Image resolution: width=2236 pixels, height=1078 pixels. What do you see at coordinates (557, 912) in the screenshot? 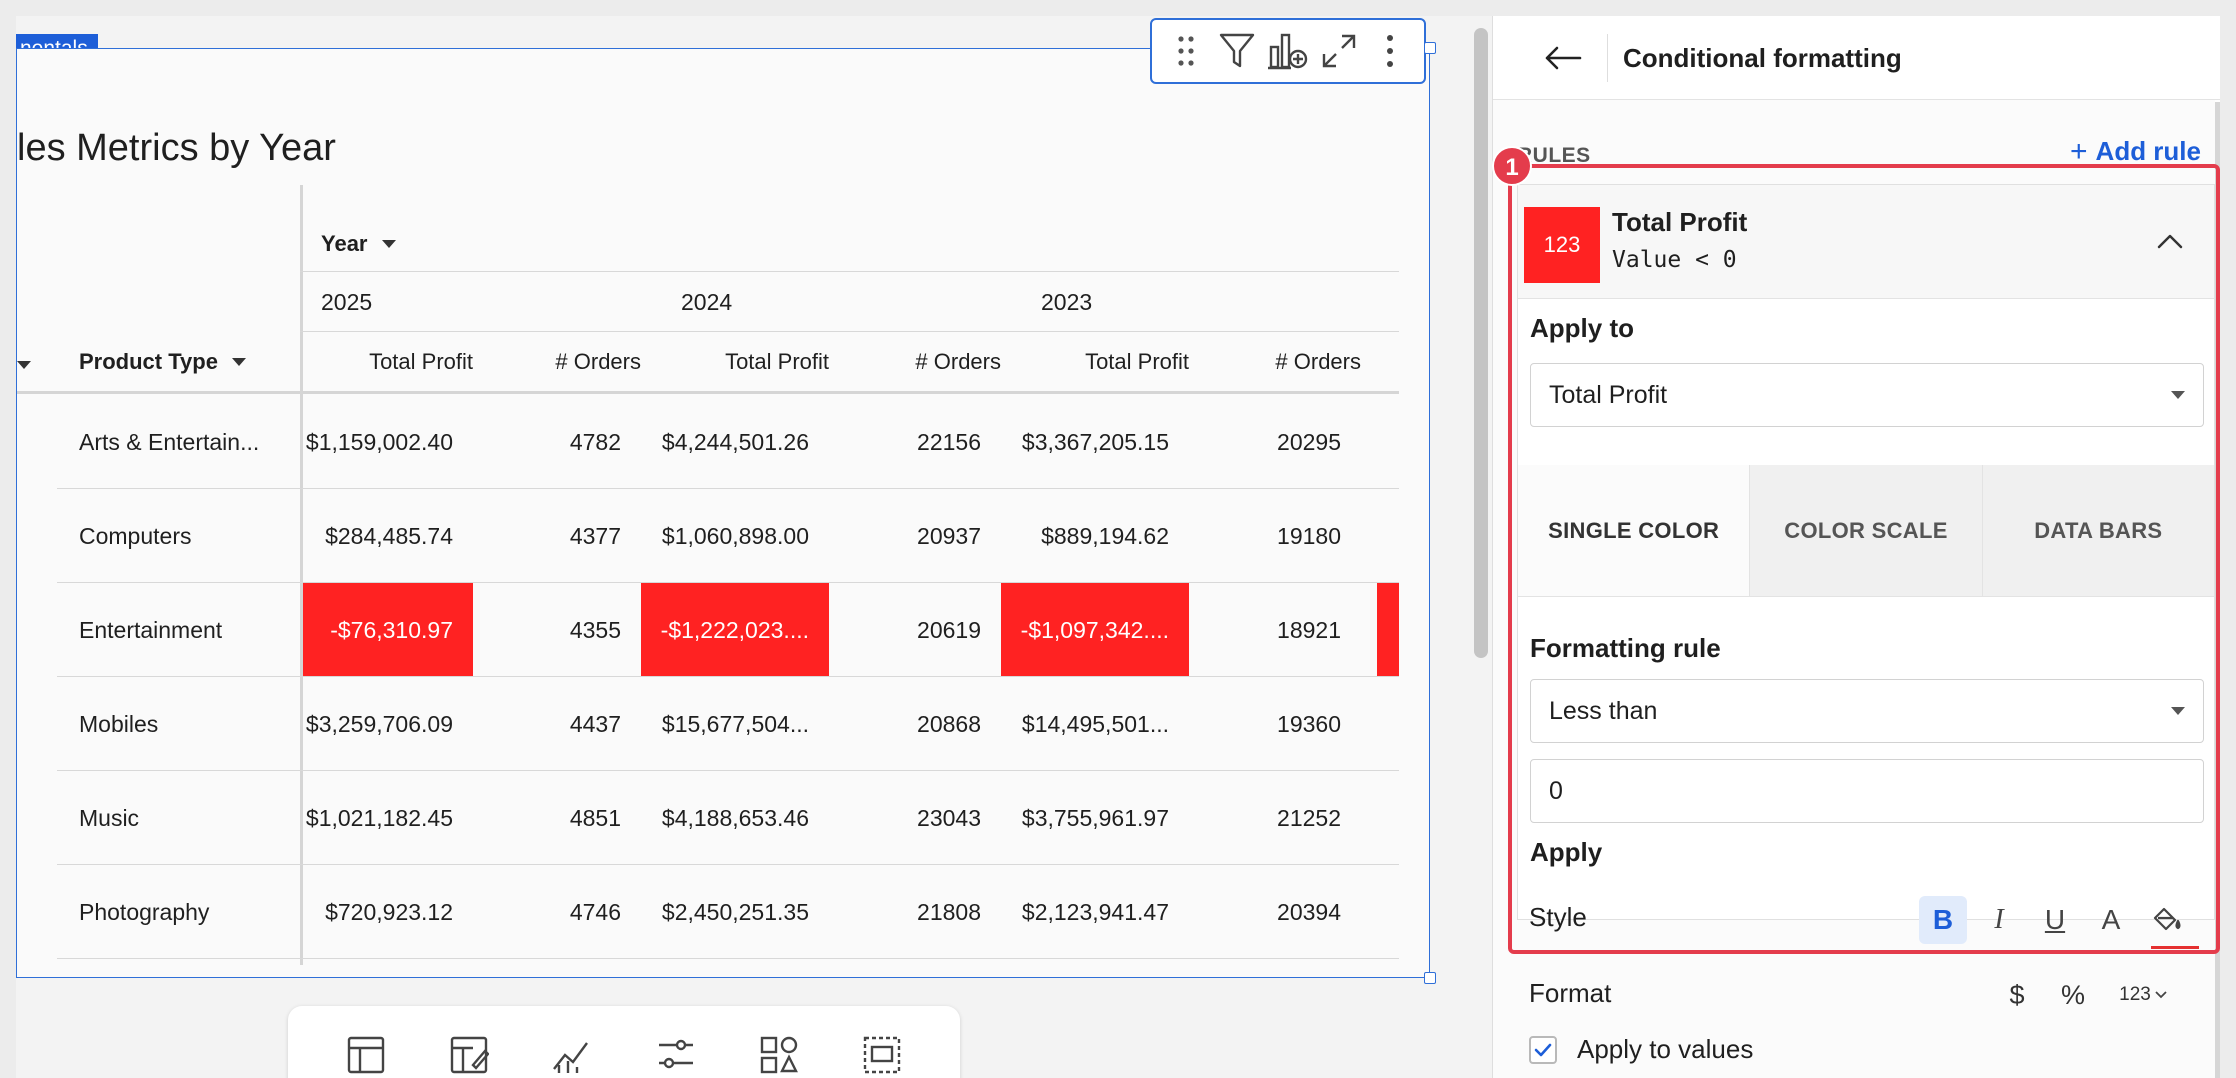
I see `table-cell: 4746` at bounding box center [557, 912].